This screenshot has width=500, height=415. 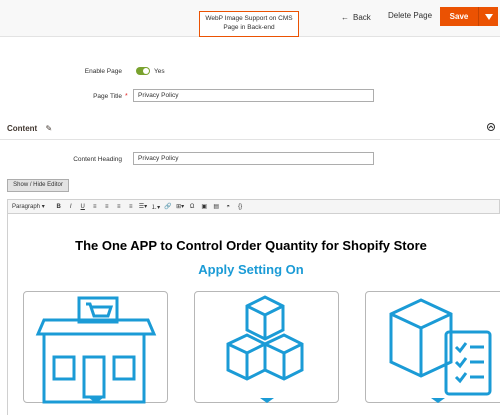 What do you see at coordinates (440, 350) in the screenshot?
I see `box-checklist-icon` at bounding box center [440, 350].